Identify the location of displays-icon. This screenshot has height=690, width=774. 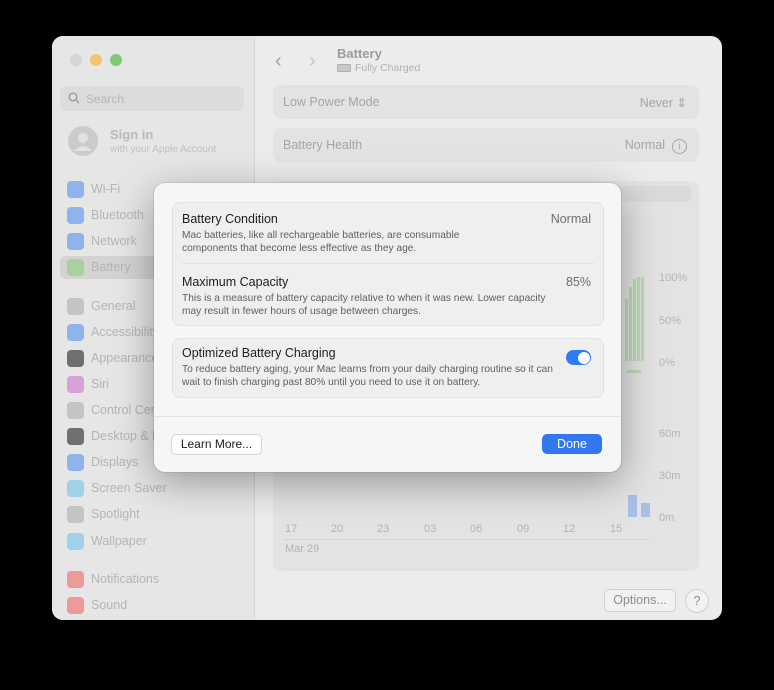
(75, 462).